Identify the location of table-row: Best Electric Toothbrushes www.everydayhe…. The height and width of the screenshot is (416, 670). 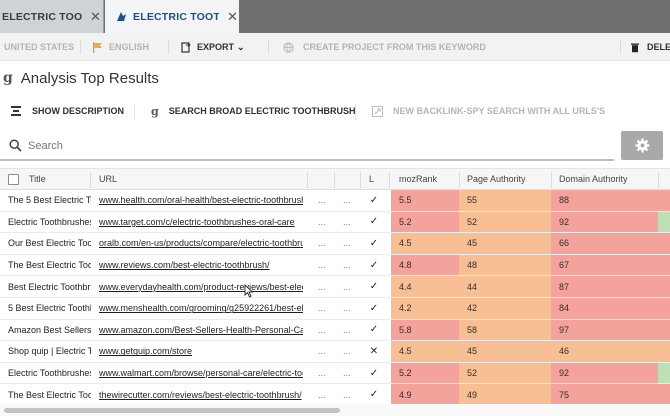
(335, 287).